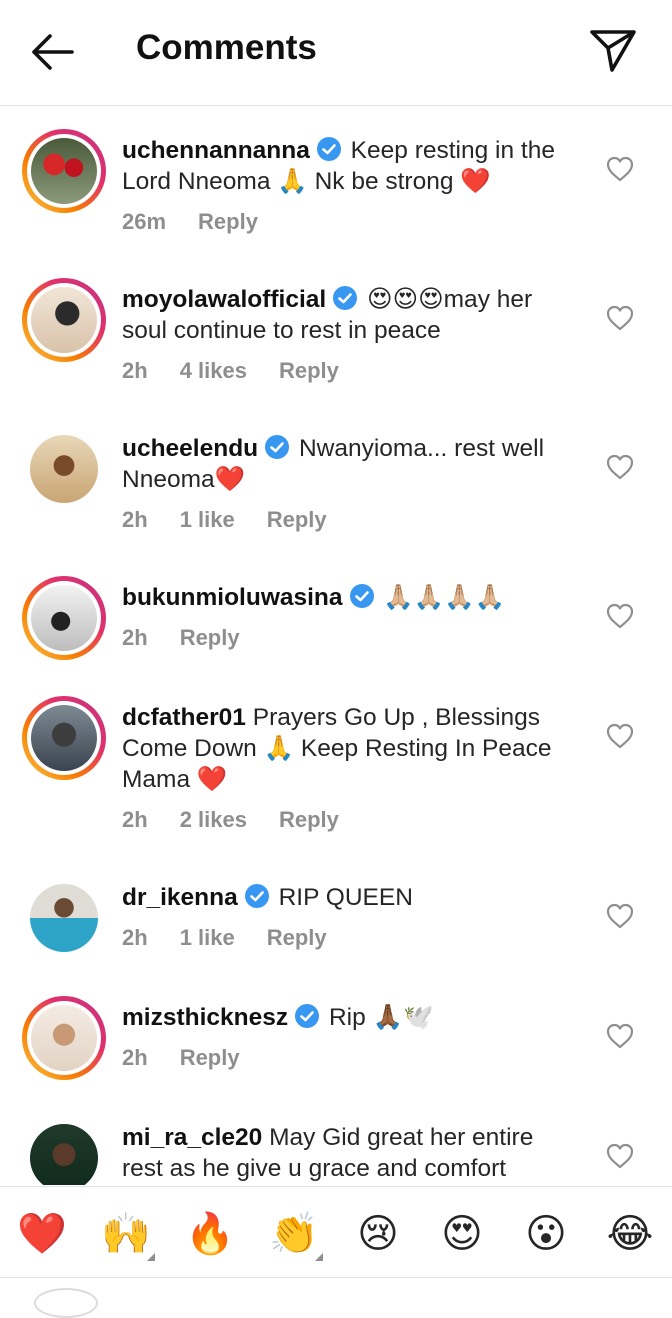 The image size is (672, 1318). What do you see at coordinates (378, 1234) in the screenshot?
I see `emoji-crying-face: 😢` at bounding box center [378, 1234].